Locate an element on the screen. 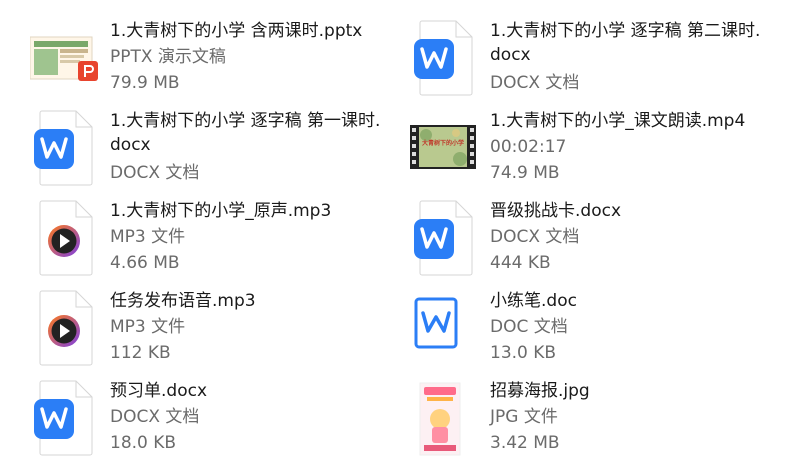 This screenshot has width=795, height=468. file-size: 79.9 MB is located at coordinates (145, 83).